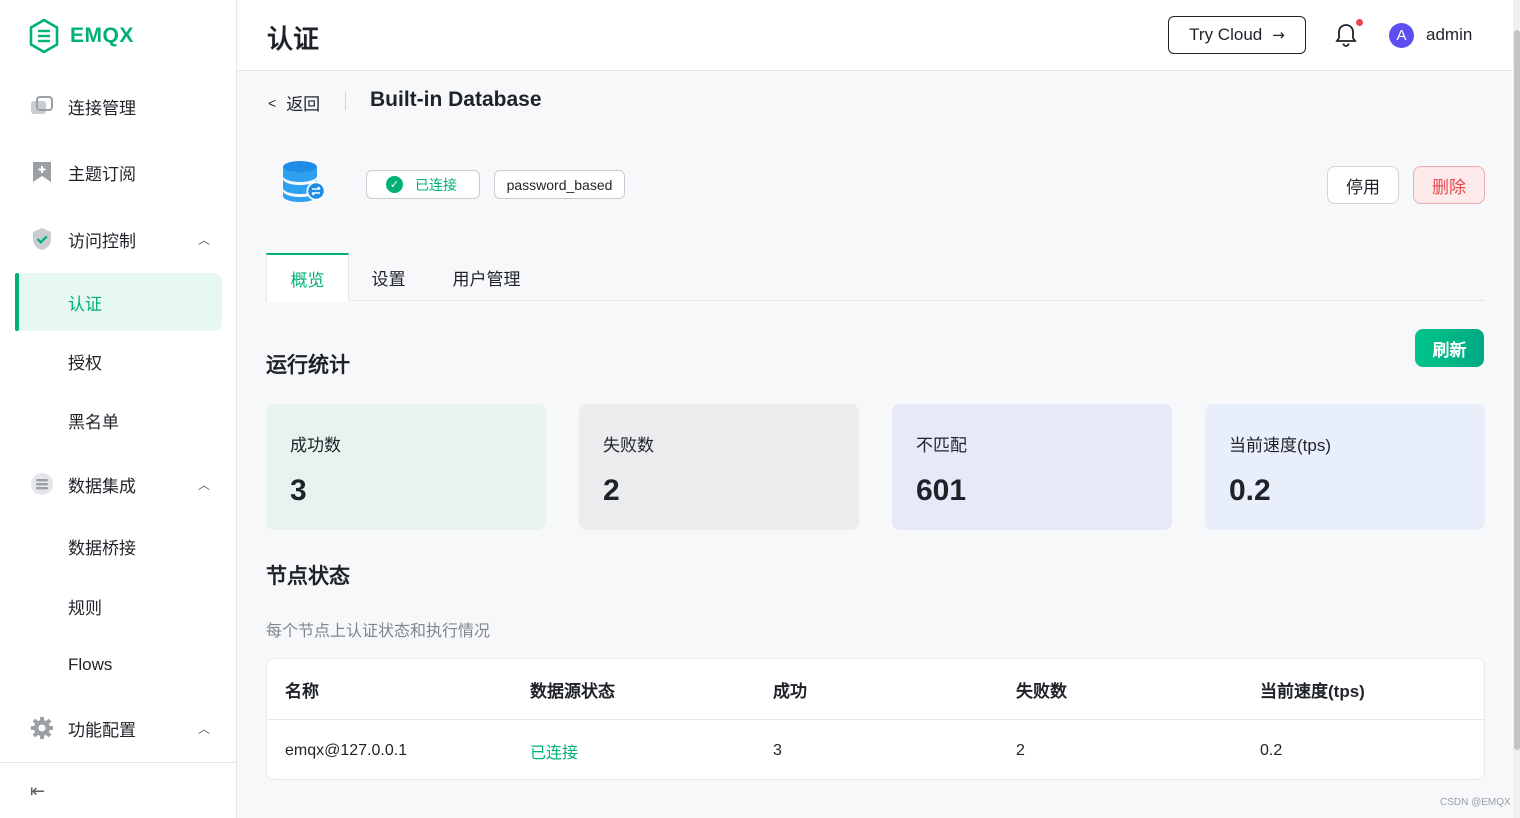 This screenshot has height=818, width=1520. I want to click on avatar: A, so click(1401, 35).